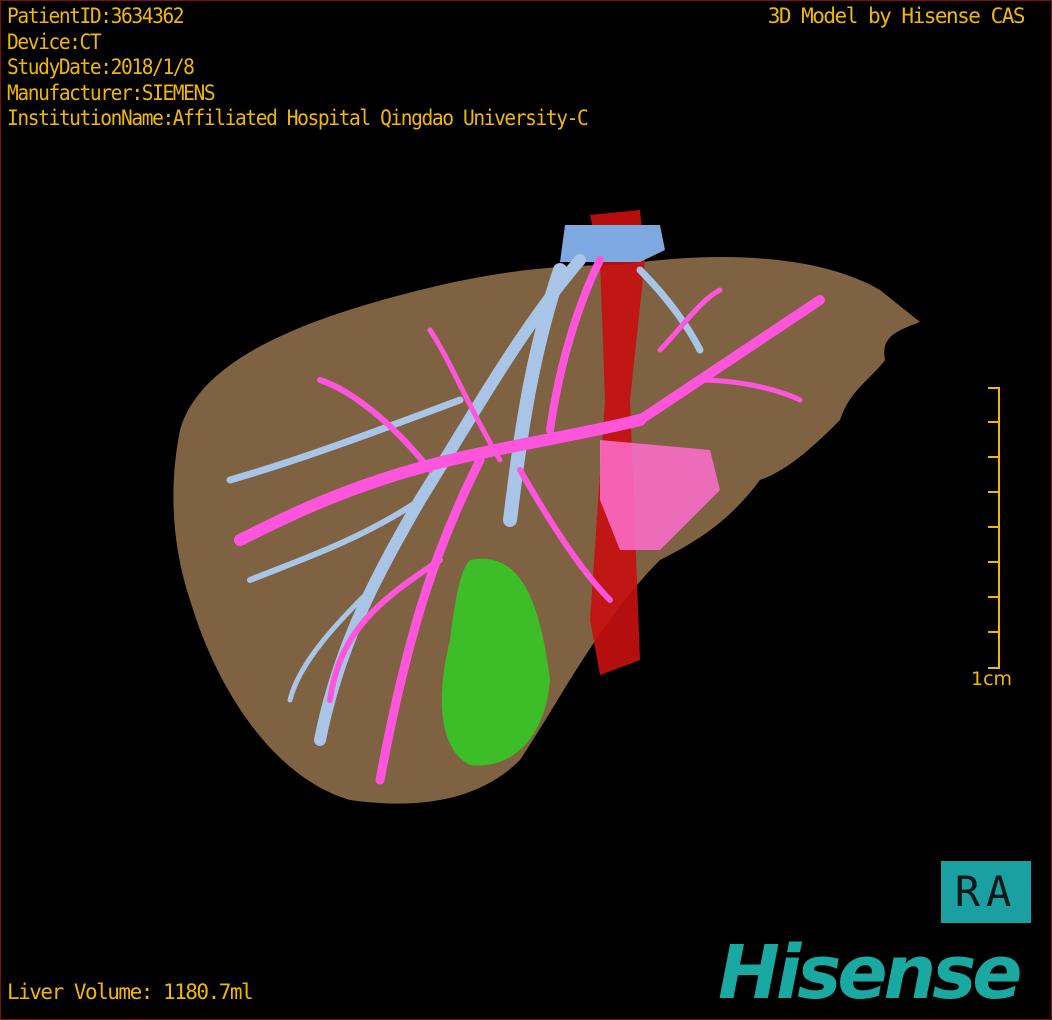  What do you see at coordinates (986, 892) in the screenshot?
I see `orientation-indicator: RA` at bounding box center [986, 892].